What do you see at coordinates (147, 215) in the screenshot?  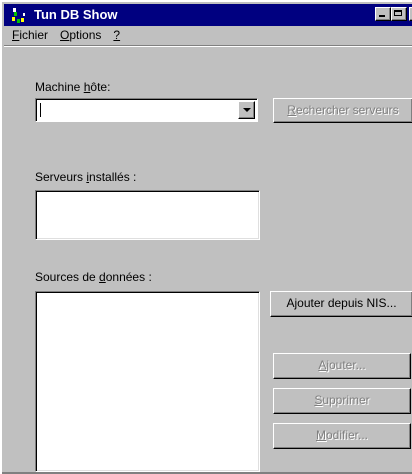 I see `installed-servers-list` at bounding box center [147, 215].